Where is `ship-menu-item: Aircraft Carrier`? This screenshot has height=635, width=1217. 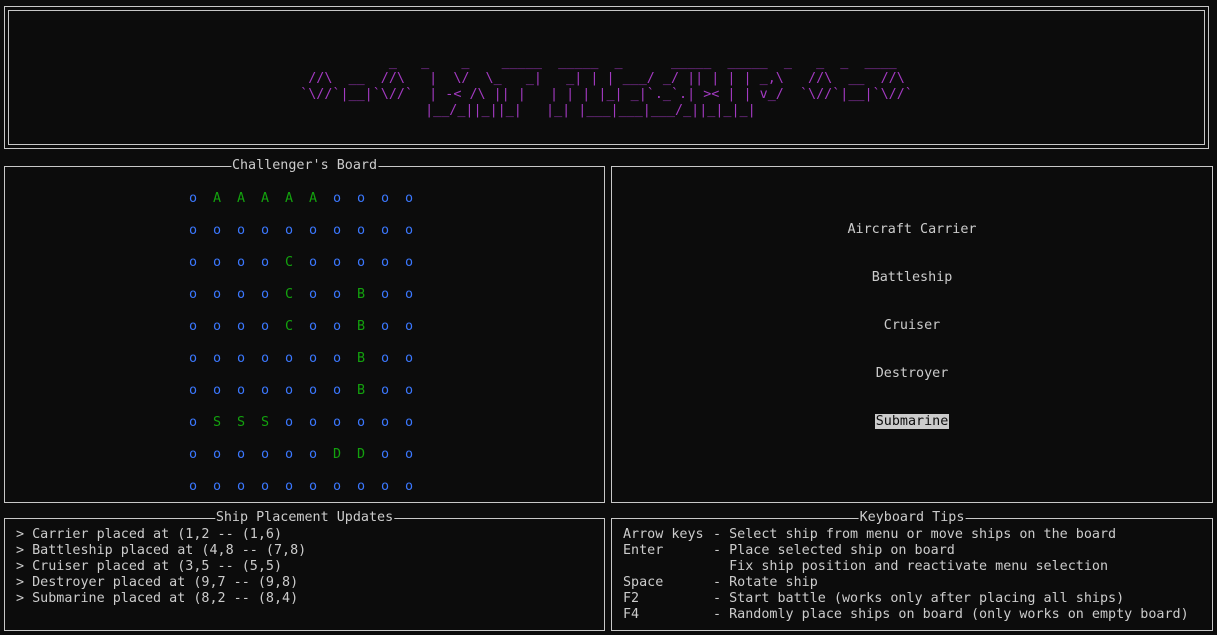
ship-menu-item: Aircraft Carrier is located at coordinates (912, 245).